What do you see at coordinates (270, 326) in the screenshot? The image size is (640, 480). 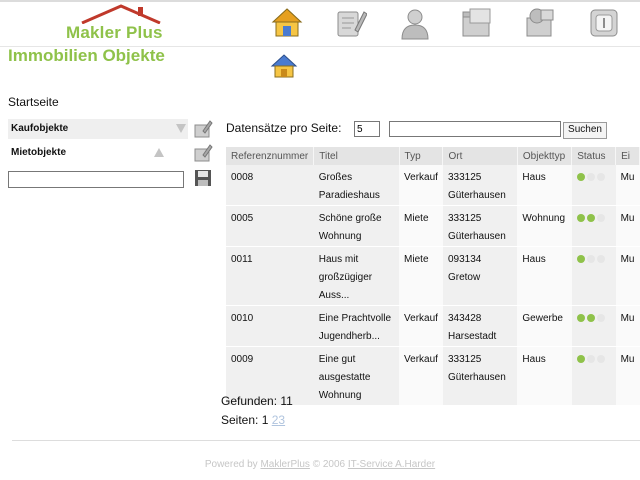 I see `cell-referenznummer: 0010` at bounding box center [270, 326].